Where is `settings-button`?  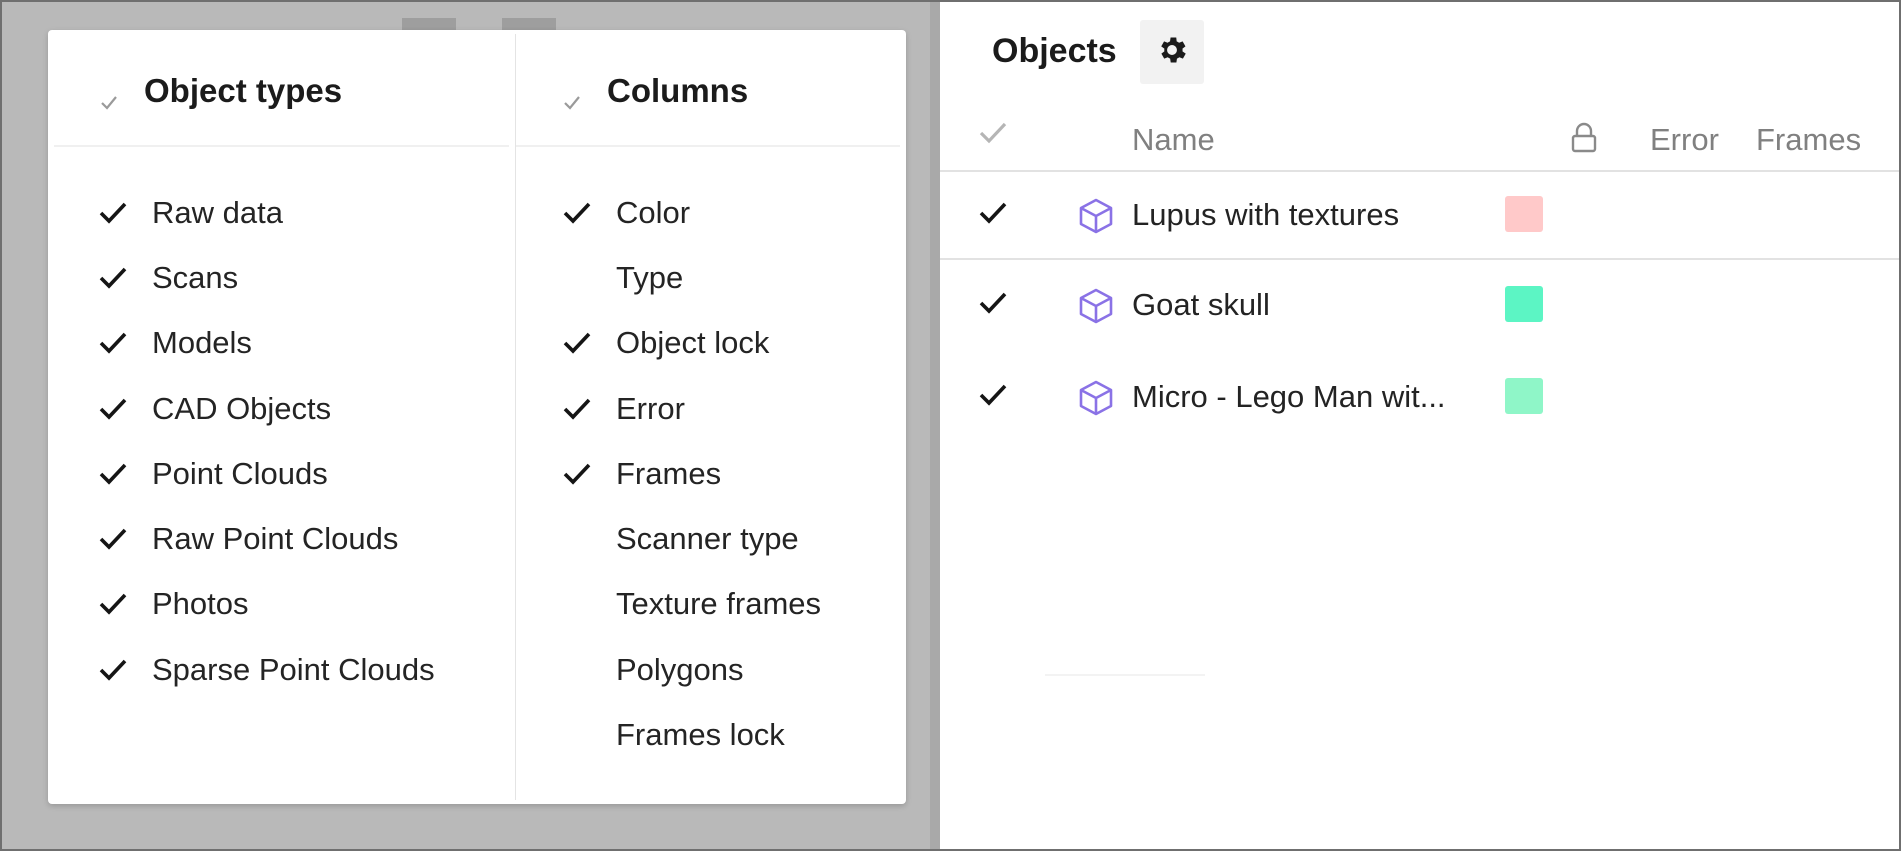
settings-button is located at coordinates (1172, 52).